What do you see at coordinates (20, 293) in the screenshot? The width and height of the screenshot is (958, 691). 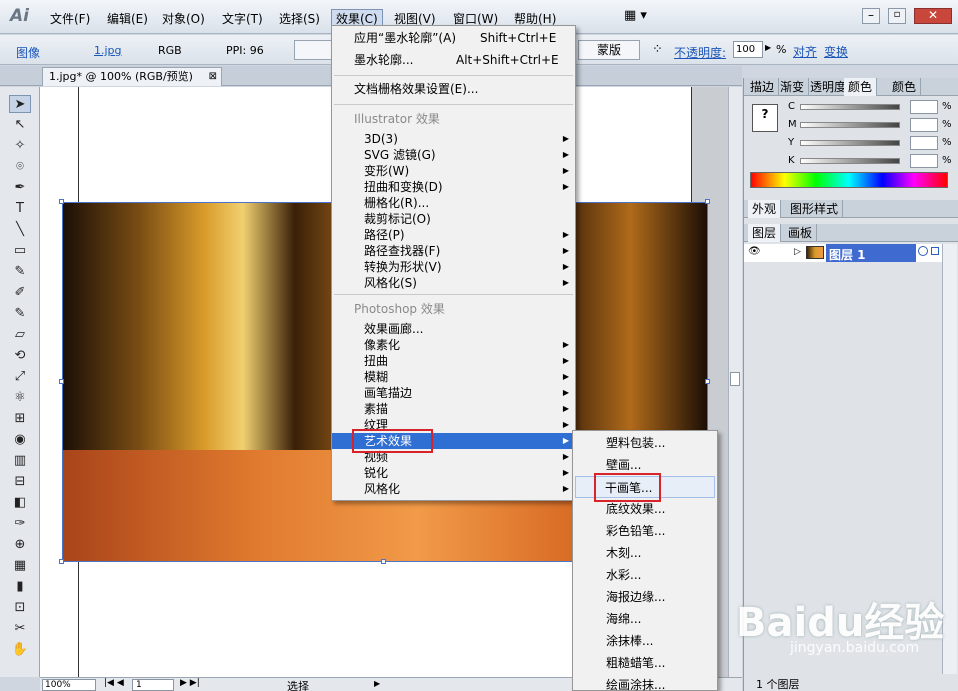 I see `tool-9-icon: ✐` at bounding box center [20, 293].